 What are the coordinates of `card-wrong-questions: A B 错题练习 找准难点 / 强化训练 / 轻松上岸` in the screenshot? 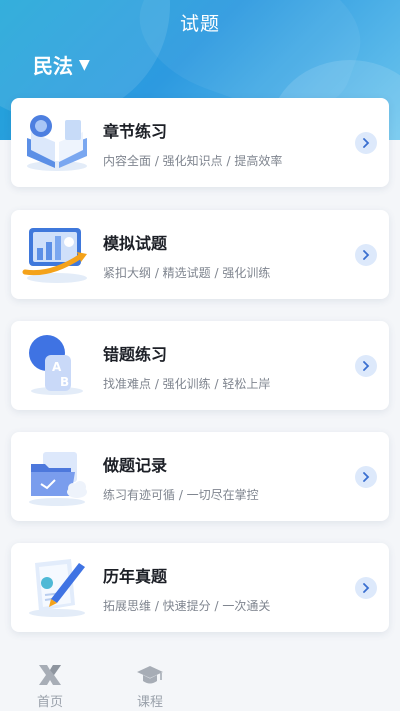 It's located at (200, 365).